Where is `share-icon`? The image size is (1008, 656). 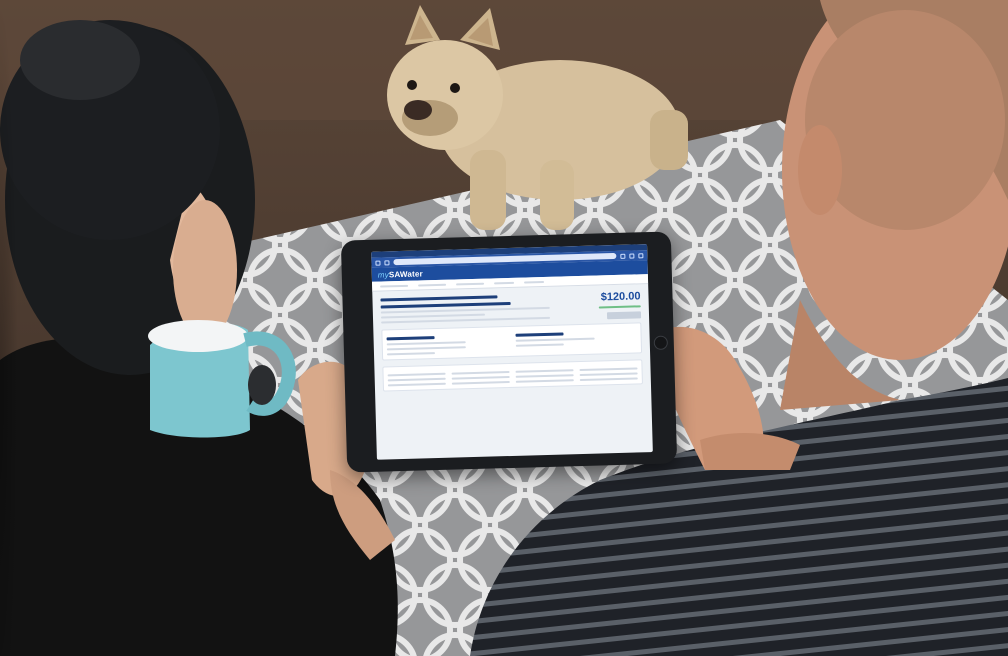
share-icon is located at coordinates (623, 256).